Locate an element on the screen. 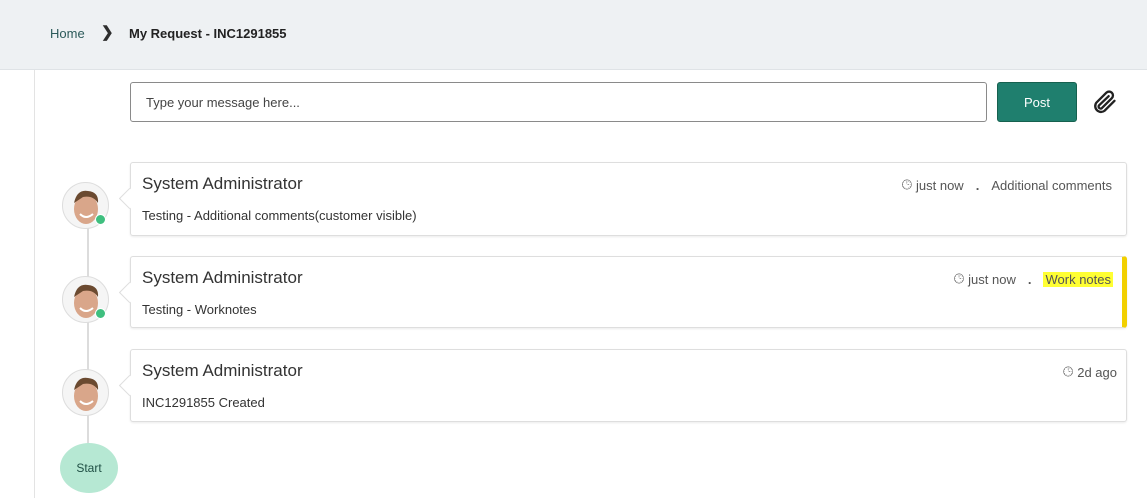 The width and height of the screenshot is (1147, 498). entry-type: Work notes is located at coordinates (1078, 279).